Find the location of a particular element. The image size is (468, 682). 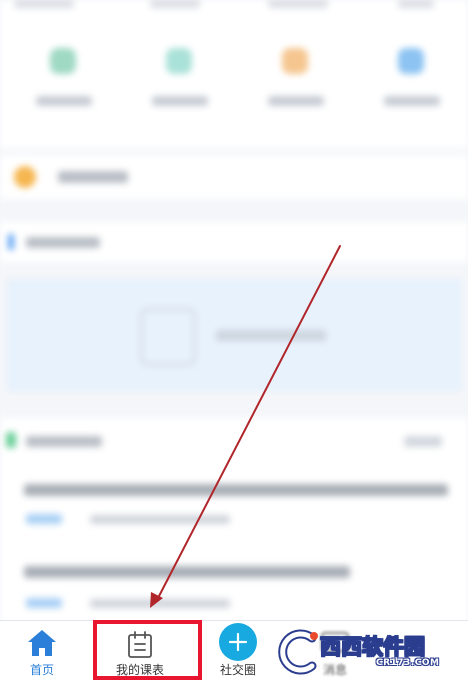

watermark-logo: 西西软件园 CR173.COM is located at coordinates (371, 653).